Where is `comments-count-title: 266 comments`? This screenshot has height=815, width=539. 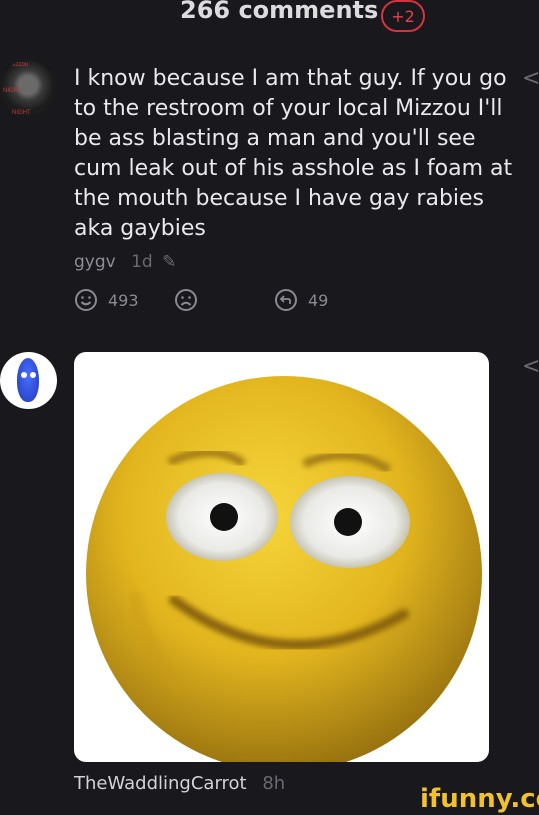
comments-count-title: 266 comments is located at coordinates (279, 12).